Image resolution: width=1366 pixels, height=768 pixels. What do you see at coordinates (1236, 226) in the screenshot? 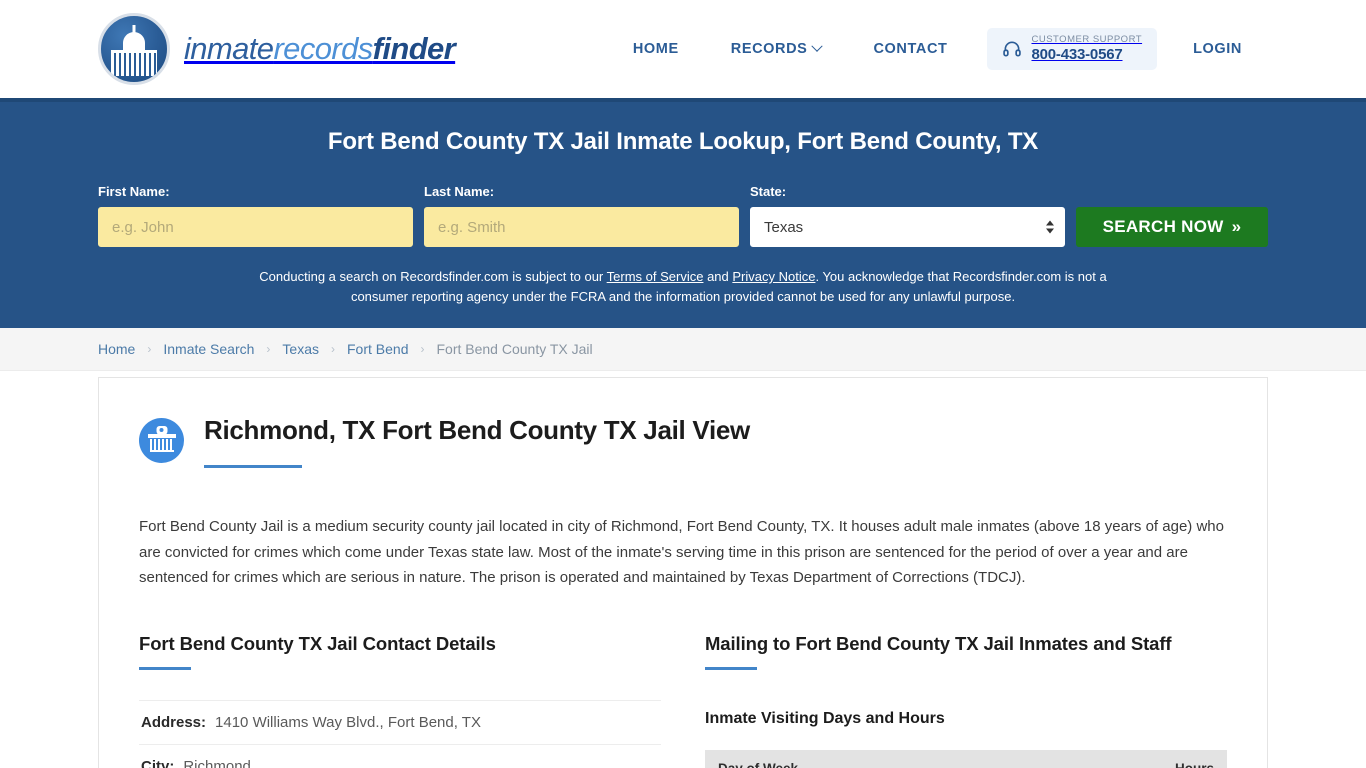
I see `double-chevron-right-icon: »` at bounding box center [1236, 226].